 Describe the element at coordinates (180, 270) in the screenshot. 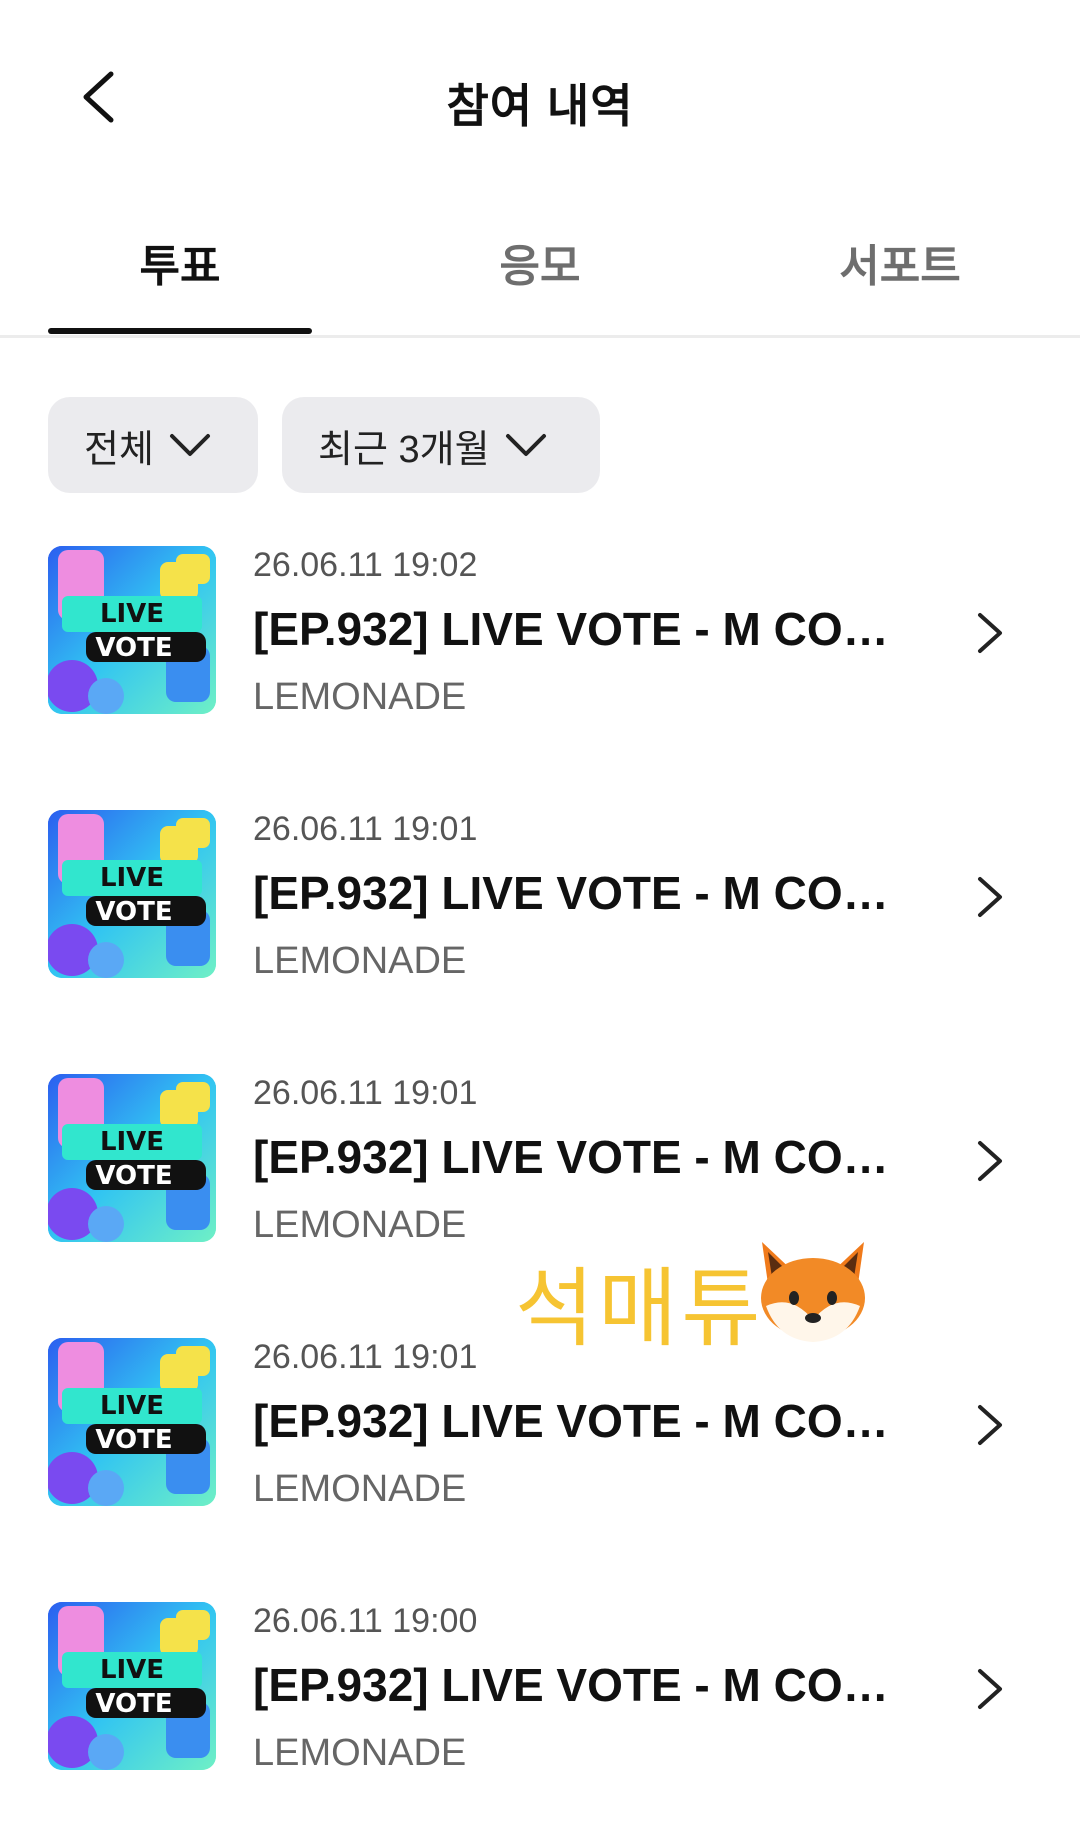

I see `tab-vote: 투표` at that location.